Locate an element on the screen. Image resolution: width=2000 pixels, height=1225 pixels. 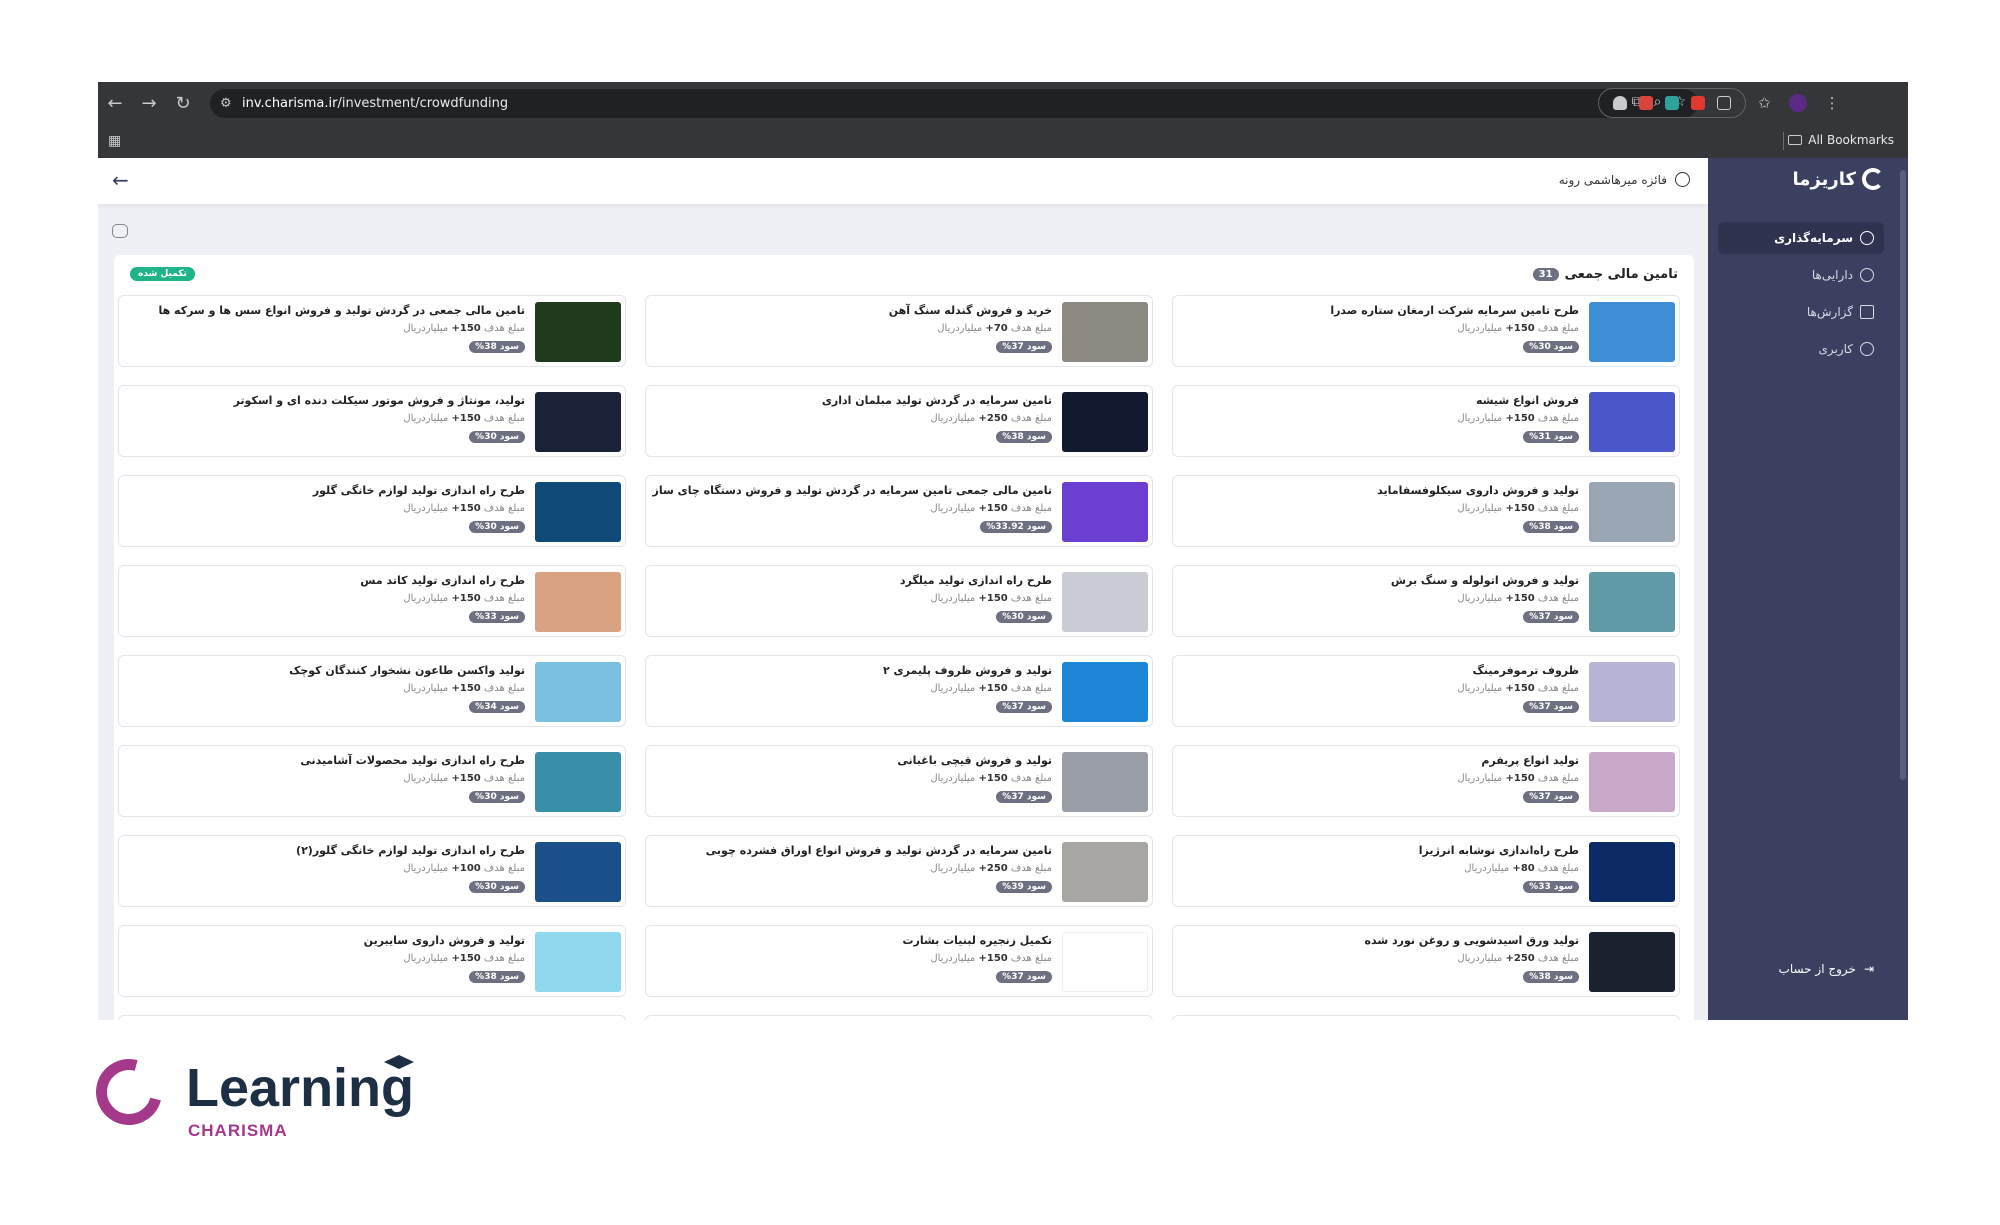
back-icon: ← is located at coordinates (115, 103).